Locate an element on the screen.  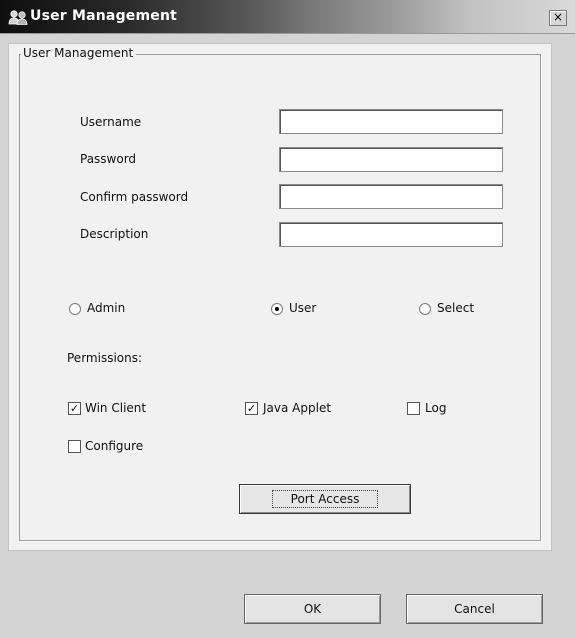
confirm-password-field is located at coordinates (391, 196).